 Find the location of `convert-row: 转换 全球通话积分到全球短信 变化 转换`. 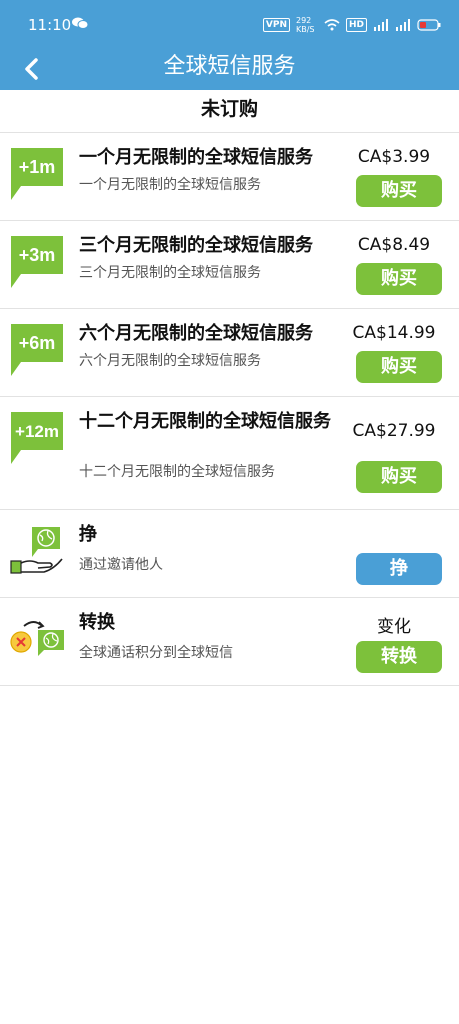

convert-row: 转换 全球通话积分到全球短信 变化 转换 is located at coordinates (229, 642).